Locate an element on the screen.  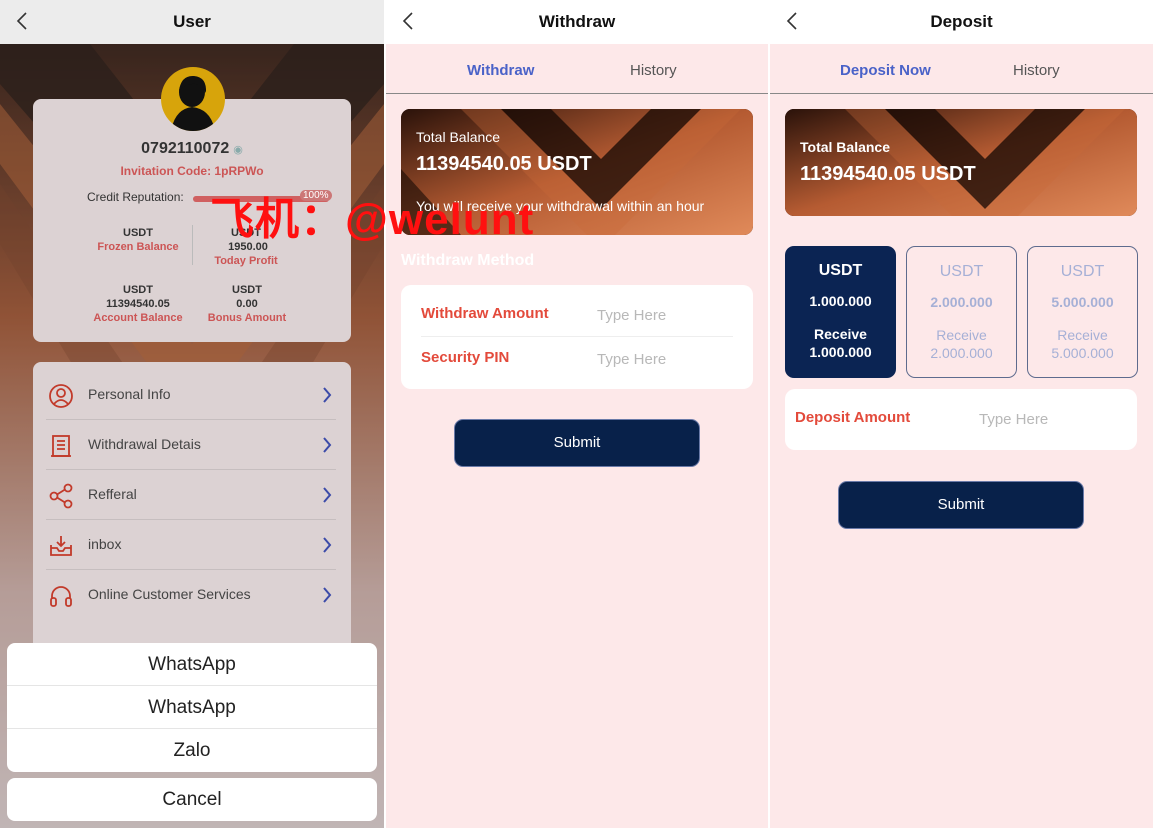
menu-item-withdrawal-details: Withdrawal Detais is located at coordinates (191, 445).